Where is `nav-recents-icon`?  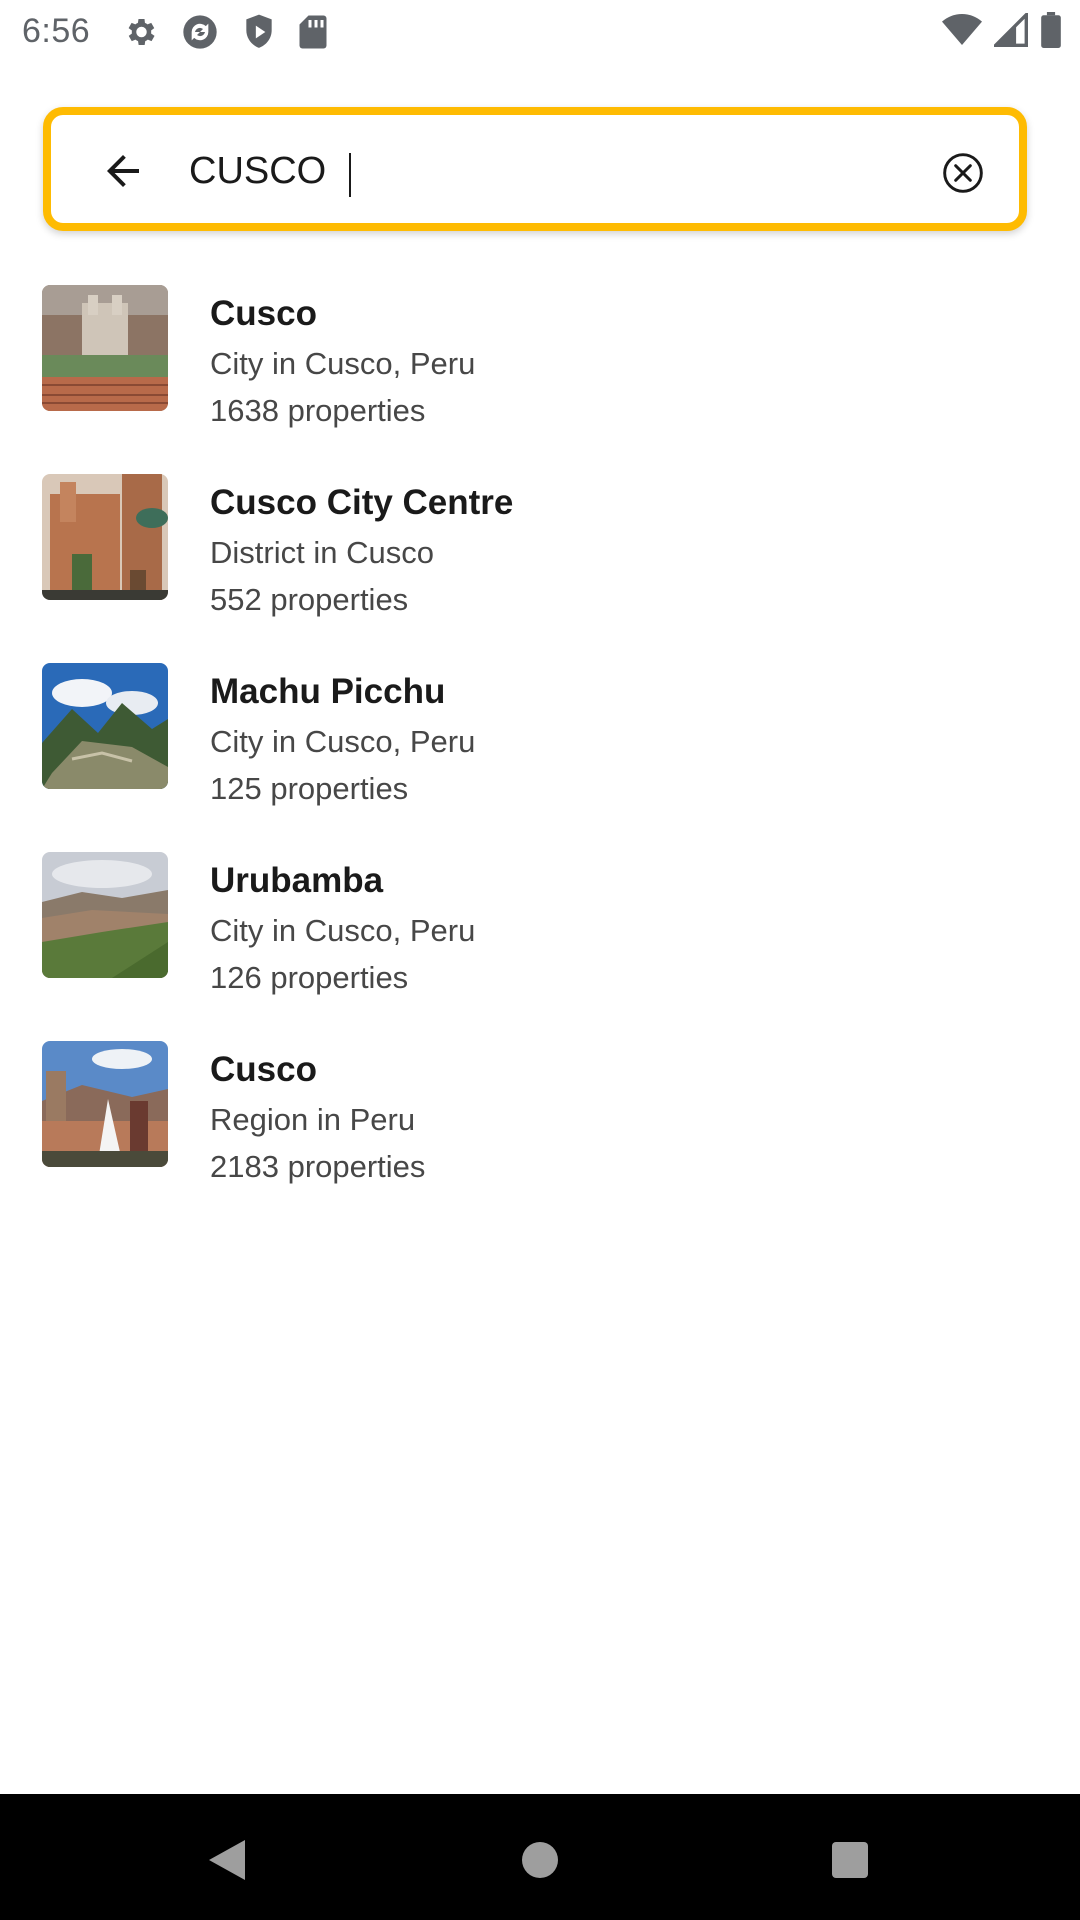 nav-recents-icon is located at coordinates (850, 1862).